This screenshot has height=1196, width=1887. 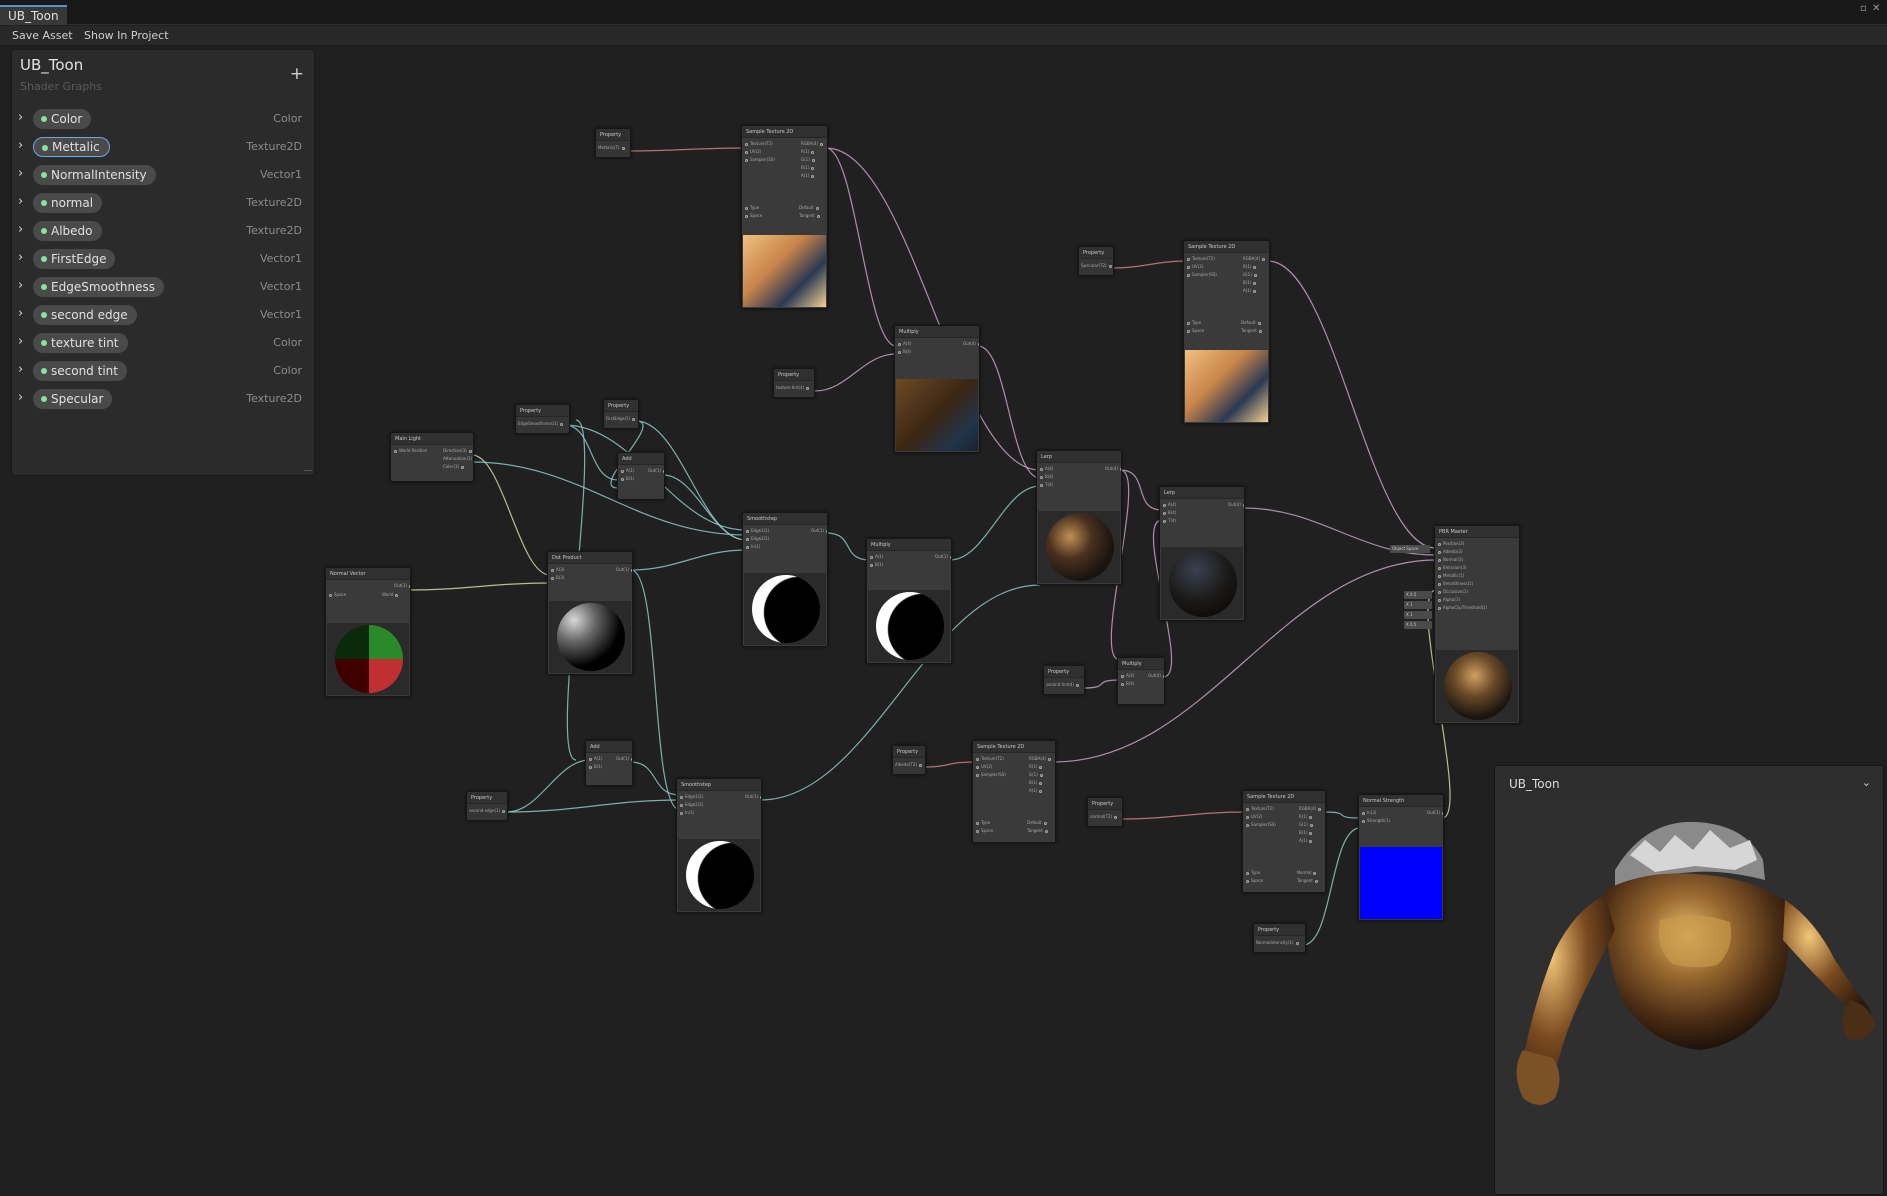 What do you see at coordinates (368, 632) in the screenshot?
I see `normal-vector-node: Normal Vector Out(3) Space World` at bounding box center [368, 632].